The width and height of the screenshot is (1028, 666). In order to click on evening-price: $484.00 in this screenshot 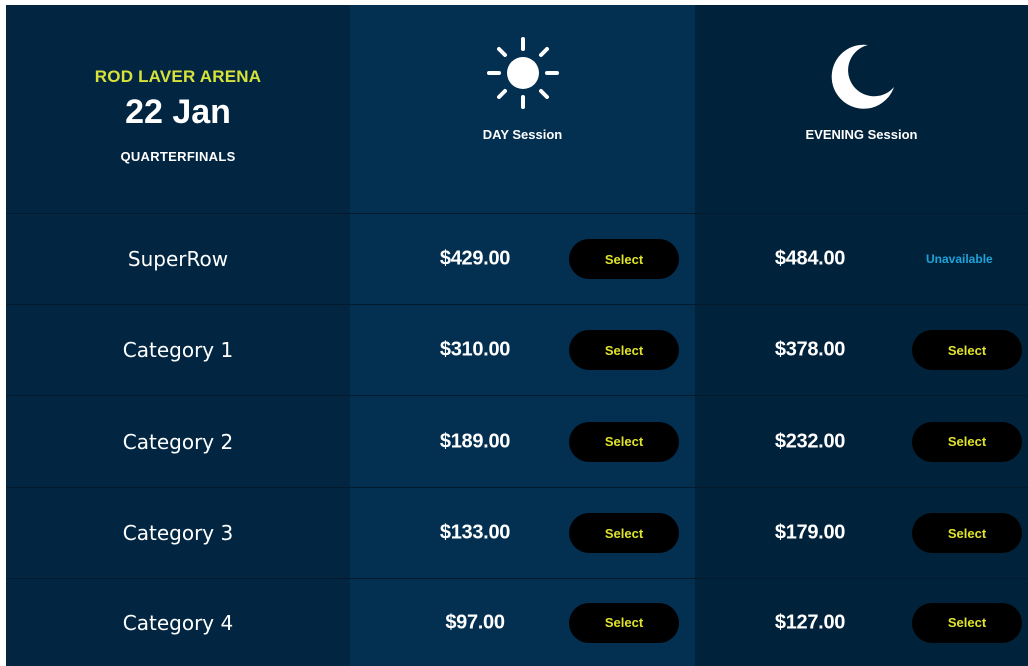, I will do `click(810, 258)`.